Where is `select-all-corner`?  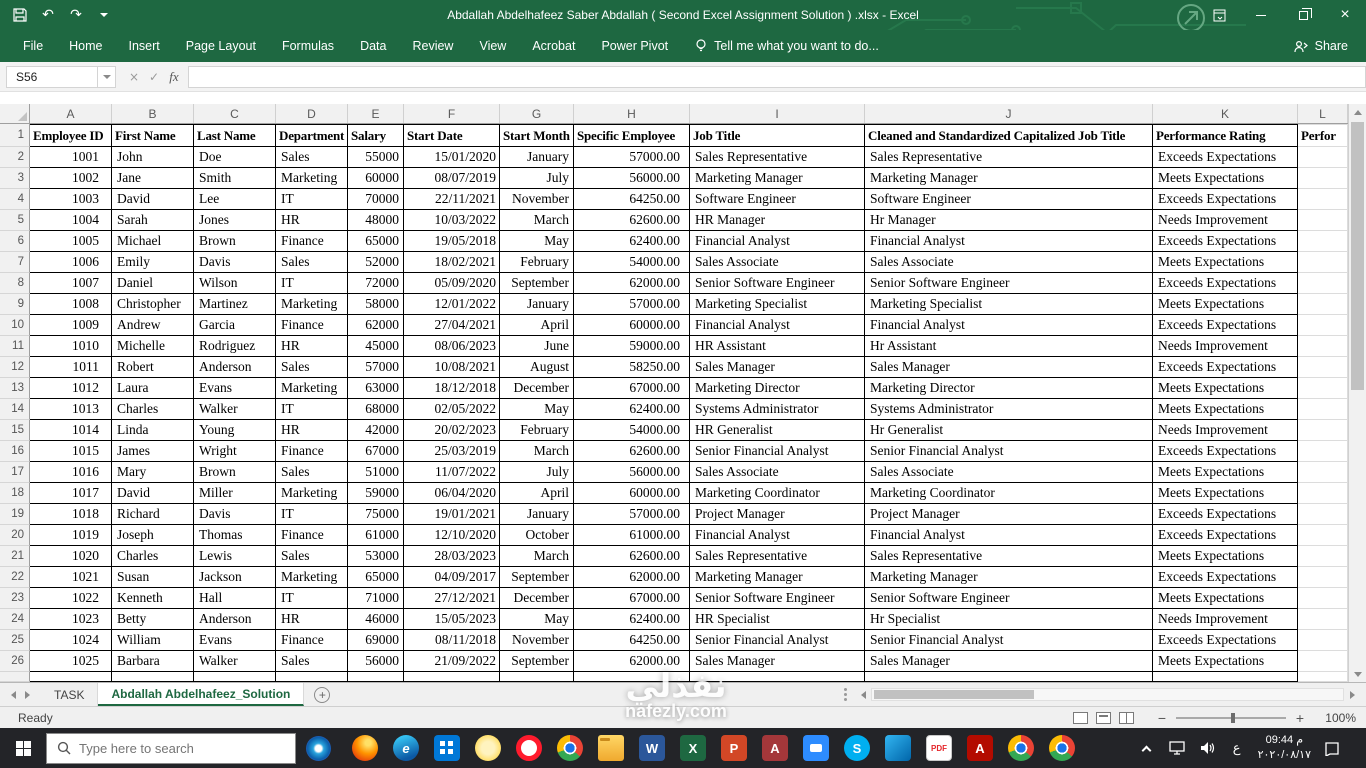 select-all-corner is located at coordinates (15, 113).